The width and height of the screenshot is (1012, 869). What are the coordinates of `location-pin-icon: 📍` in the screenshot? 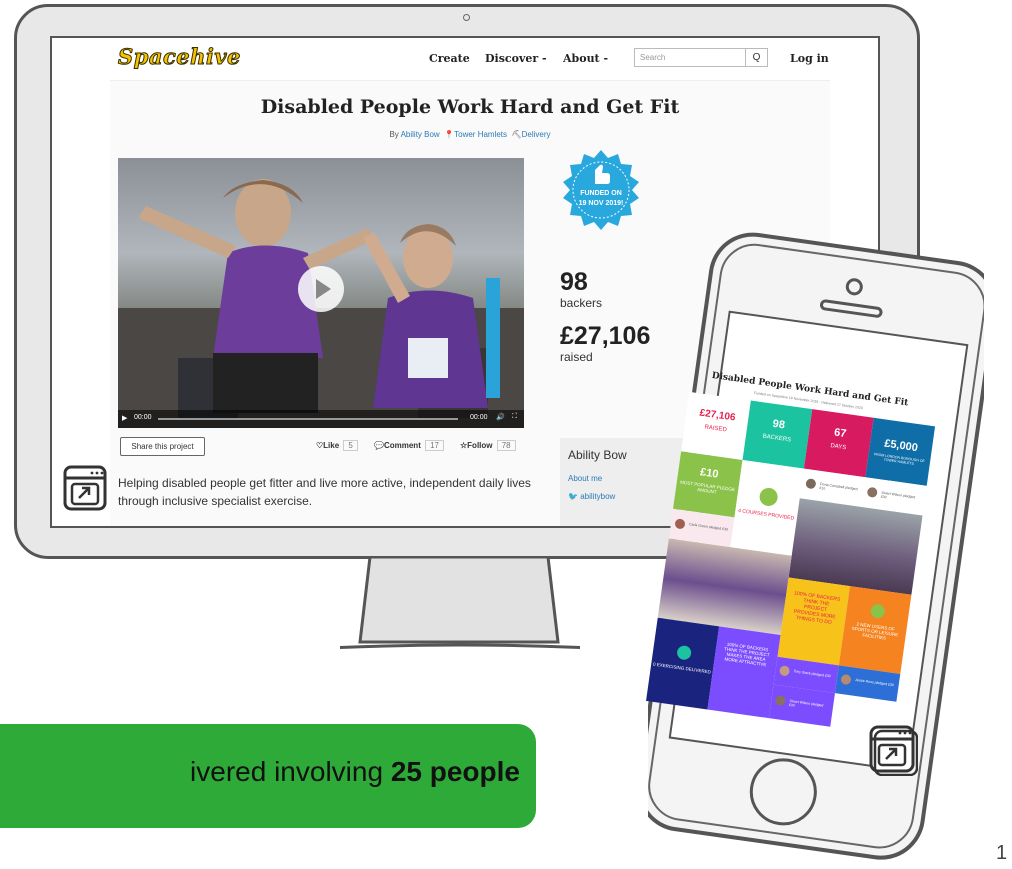 It's located at (449, 134).